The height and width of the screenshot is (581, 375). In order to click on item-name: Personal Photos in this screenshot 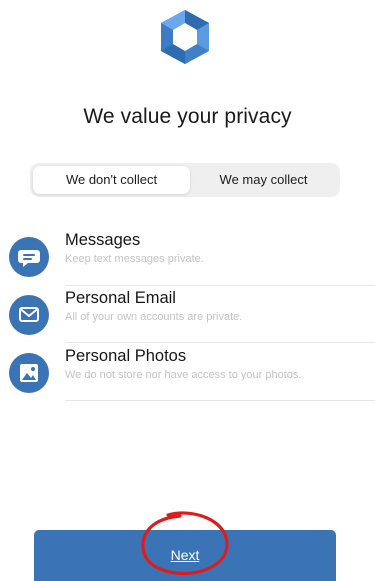, I will do `click(126, 356)`.